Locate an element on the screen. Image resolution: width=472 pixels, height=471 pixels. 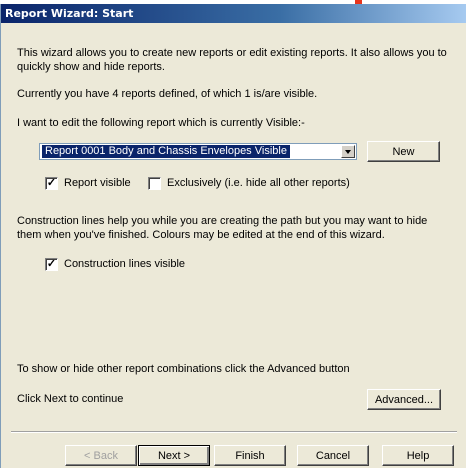
construction-lines-checkbox: ✓ is located at coordinates (51, 264).